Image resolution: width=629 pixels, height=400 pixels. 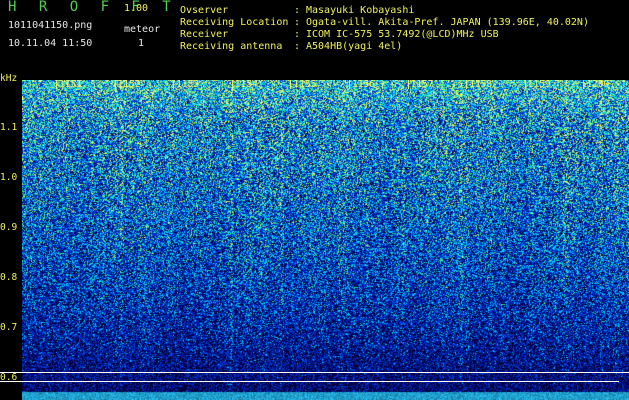 What do you see at coordinates (141, 43) in the screenshot?
I see `meteor-count: 1` at bounding box center [141, 43].